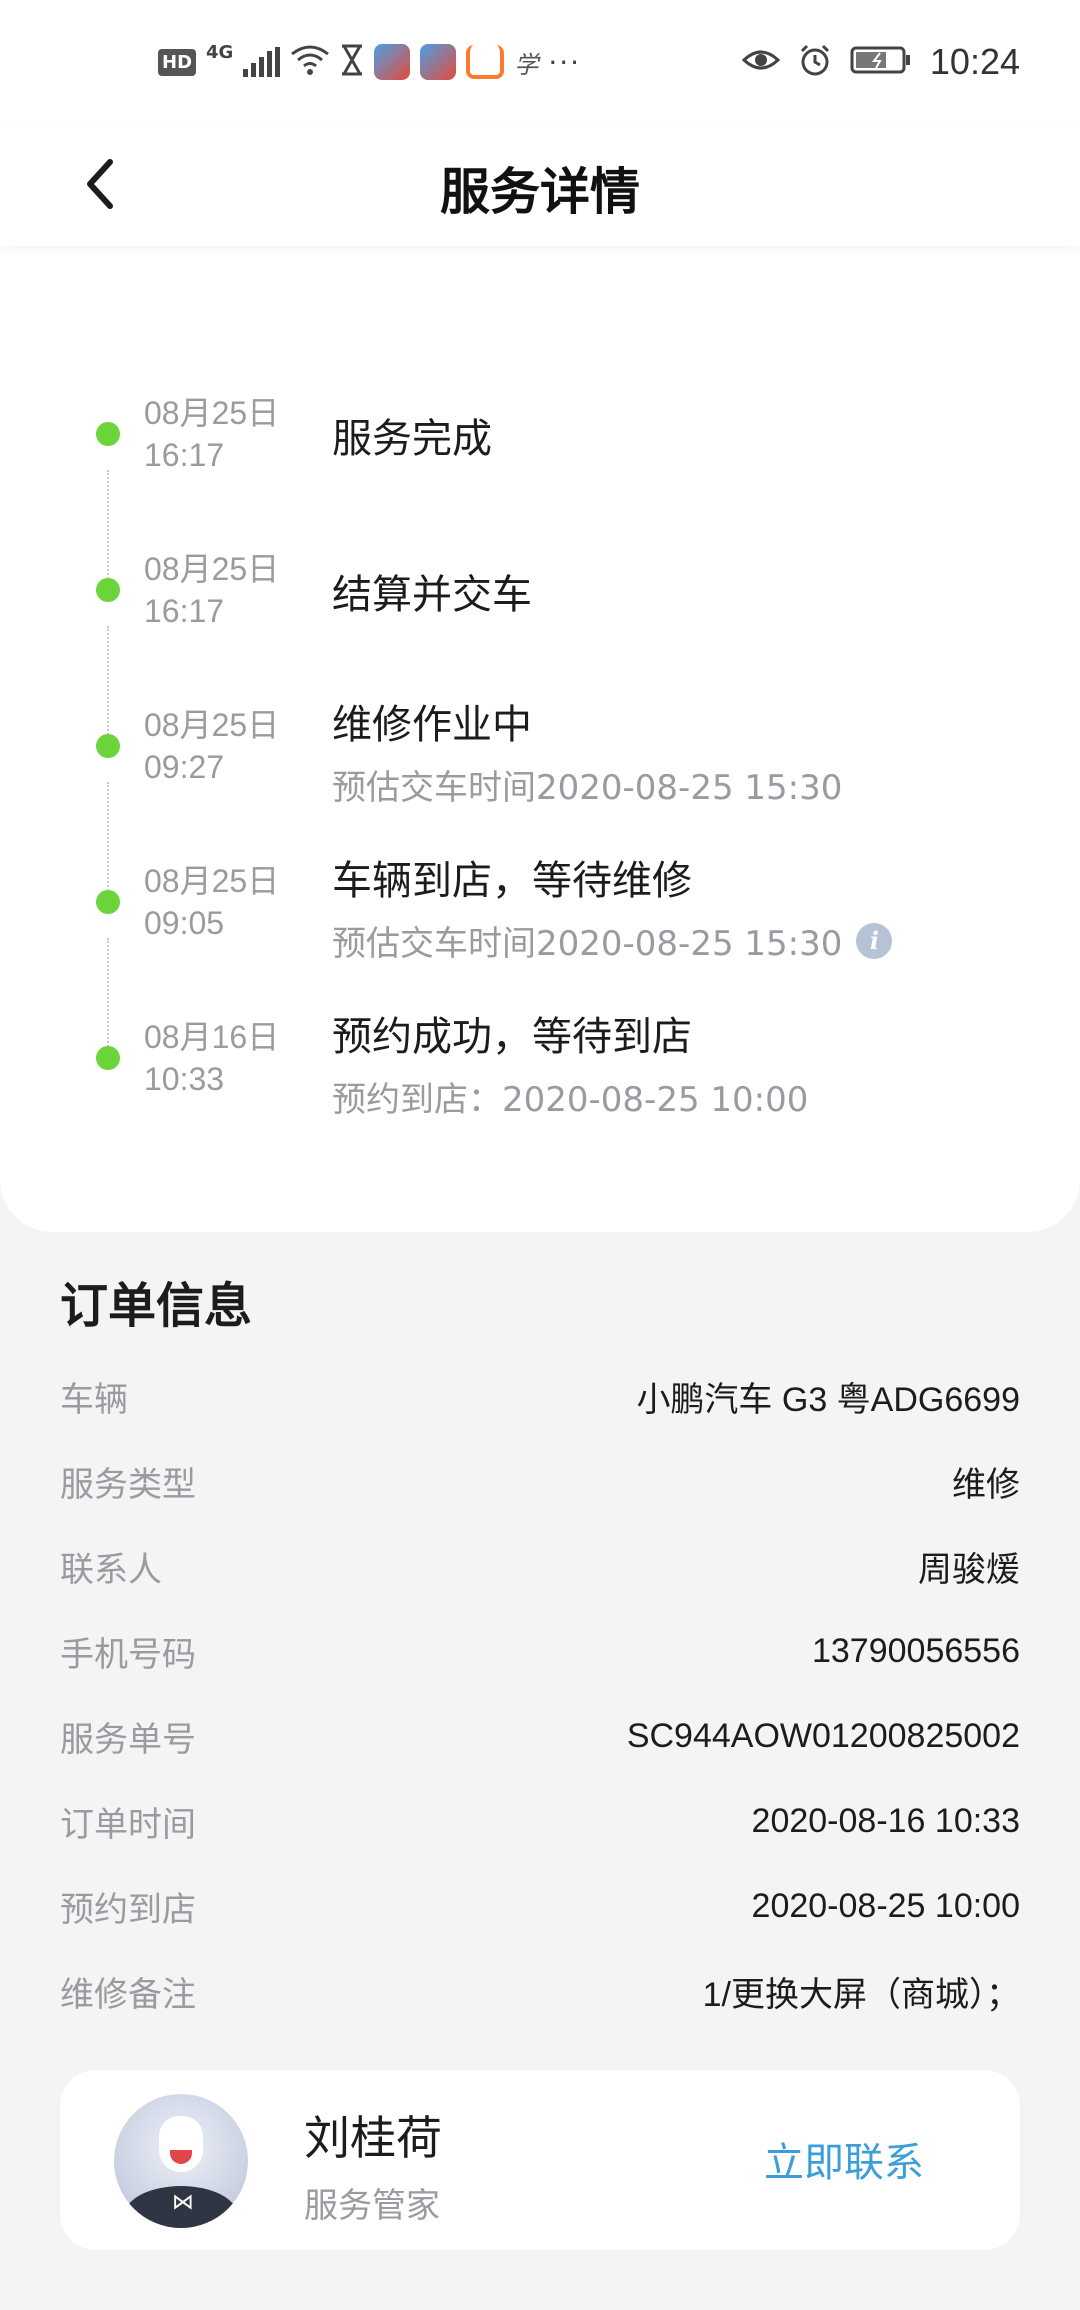  What do you see at coordinates (540, 1736) in the screenshot?
I see `order-row-service-number: 服务单号 SC944AOW01200825002` at bounding box center [540, 1736].